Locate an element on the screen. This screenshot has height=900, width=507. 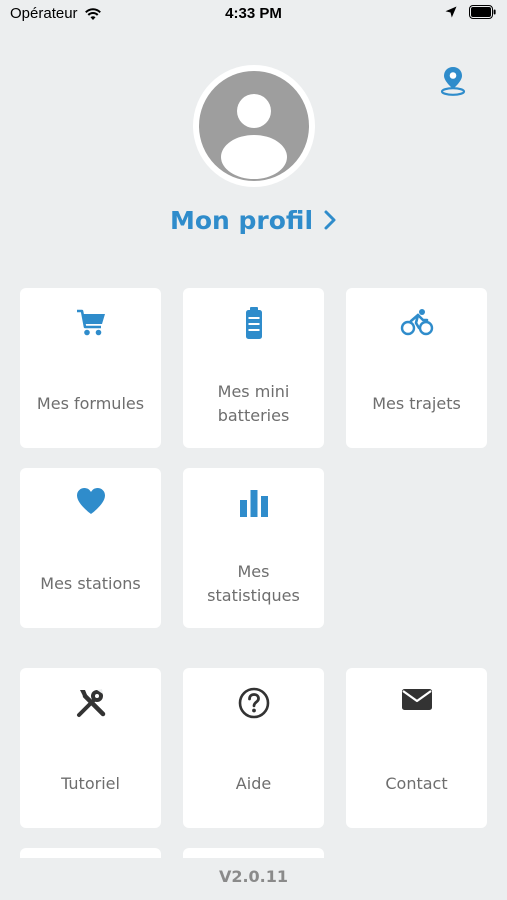
status-bar: Opérateur 4:33 PM is located at coordinates (253, 15).